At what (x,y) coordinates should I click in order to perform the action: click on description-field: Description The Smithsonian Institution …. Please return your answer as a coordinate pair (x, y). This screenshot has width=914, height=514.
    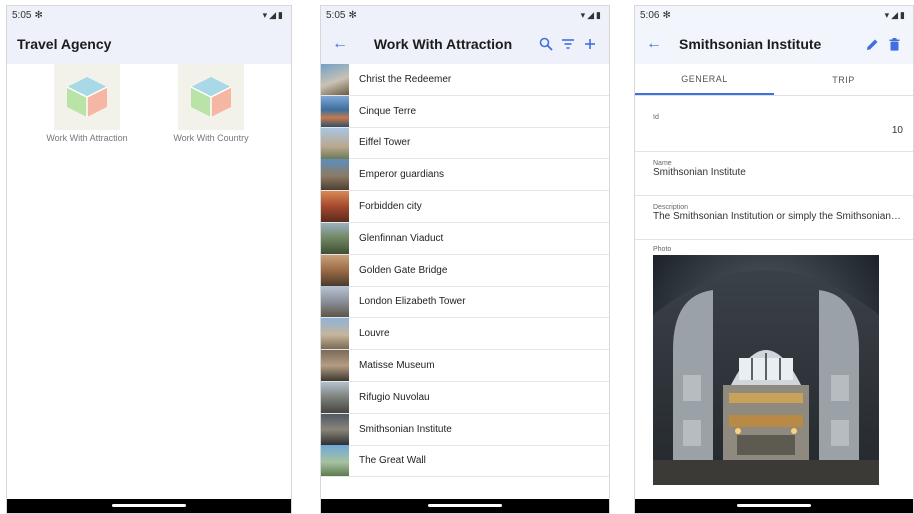
    Looking at the image, I should click on (774, 218).